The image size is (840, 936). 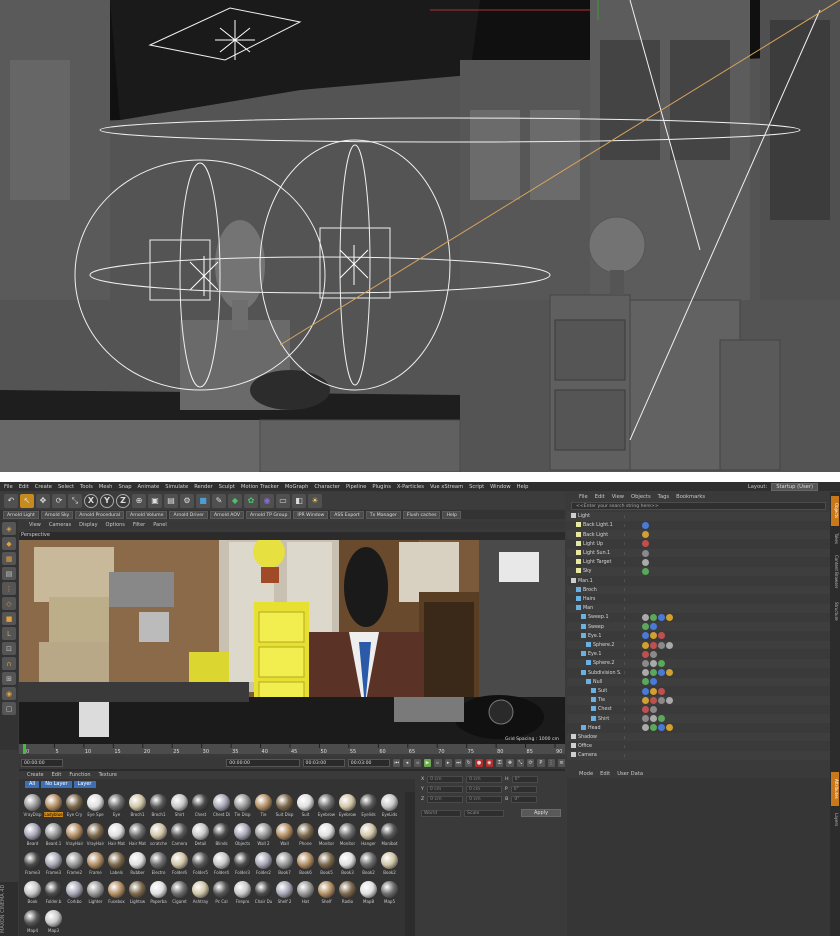 What do you see at coordinates (305, 837) in the screenshot?
I see `material-swatch: Phone` at bounding box center [305, 837].